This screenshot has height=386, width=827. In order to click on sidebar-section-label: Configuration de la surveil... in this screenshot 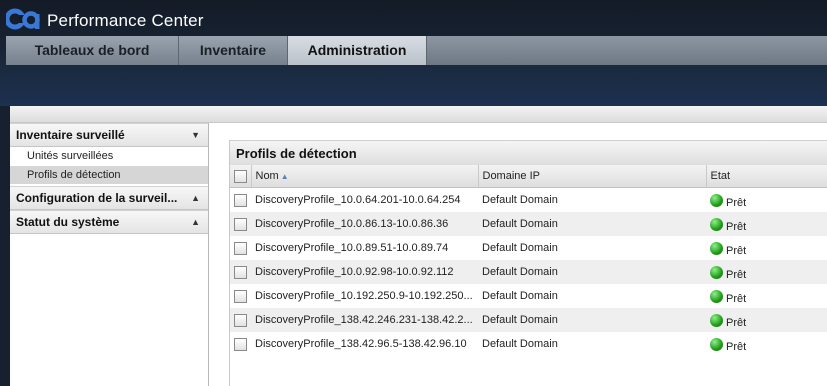, I will do `click(97, 198)`.